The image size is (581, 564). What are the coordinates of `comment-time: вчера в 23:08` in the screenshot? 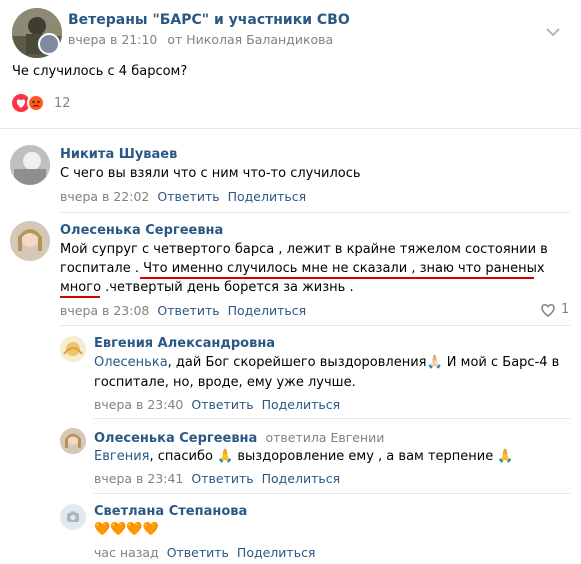 It's located at (104, 310).